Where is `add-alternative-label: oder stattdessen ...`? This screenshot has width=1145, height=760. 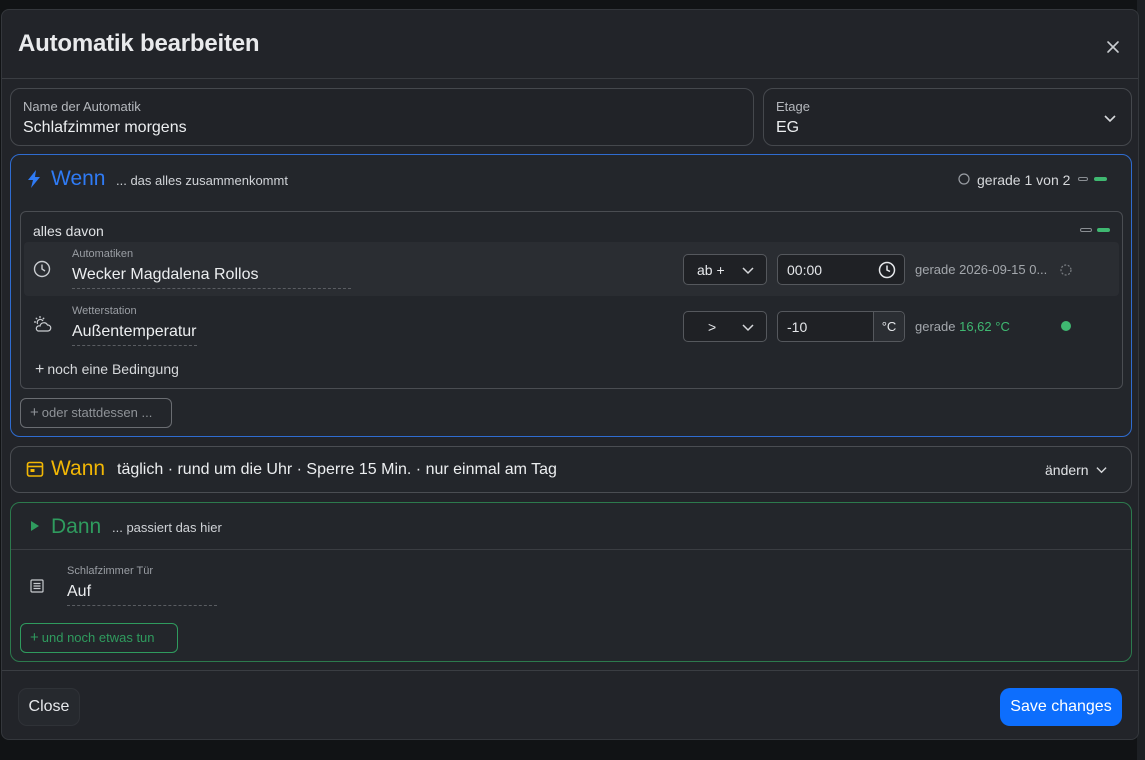
add-alternative-label: oder stattdessen ... is located at coordinates (97, 412).